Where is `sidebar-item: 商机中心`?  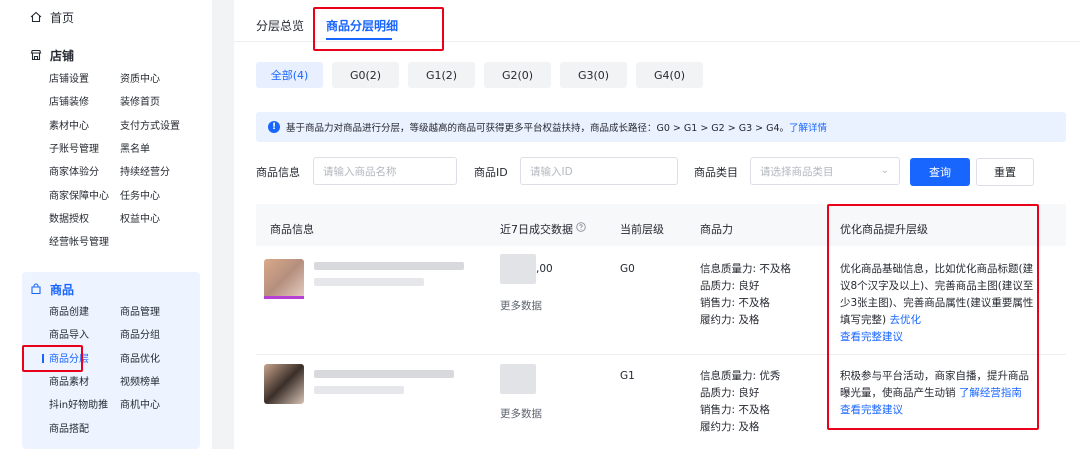 sidebar-item: 商机中心 is located at coordinates (140, 406).